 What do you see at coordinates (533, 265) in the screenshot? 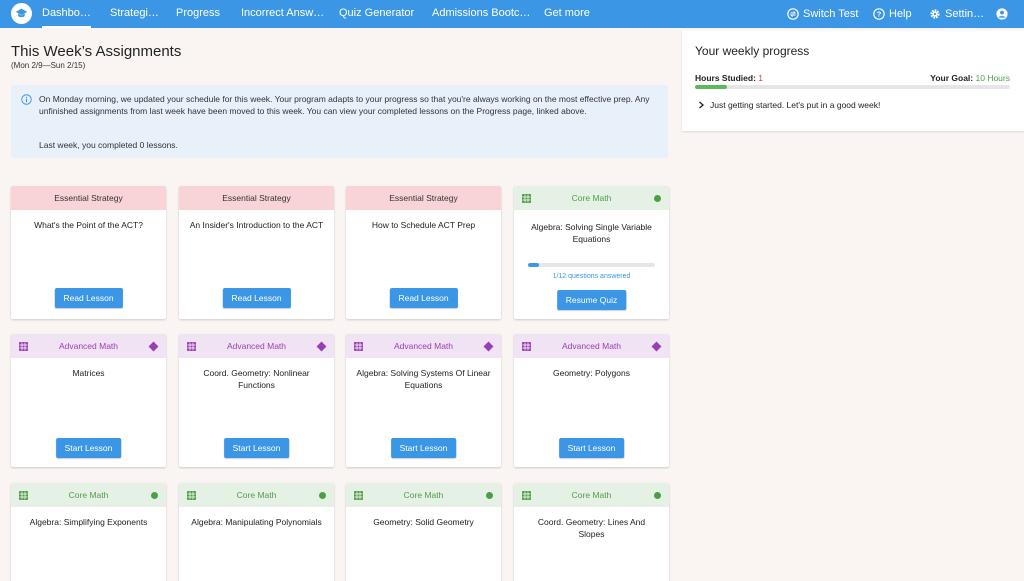
I see `quiz-progress-fill` at bounding box center [533, 265].